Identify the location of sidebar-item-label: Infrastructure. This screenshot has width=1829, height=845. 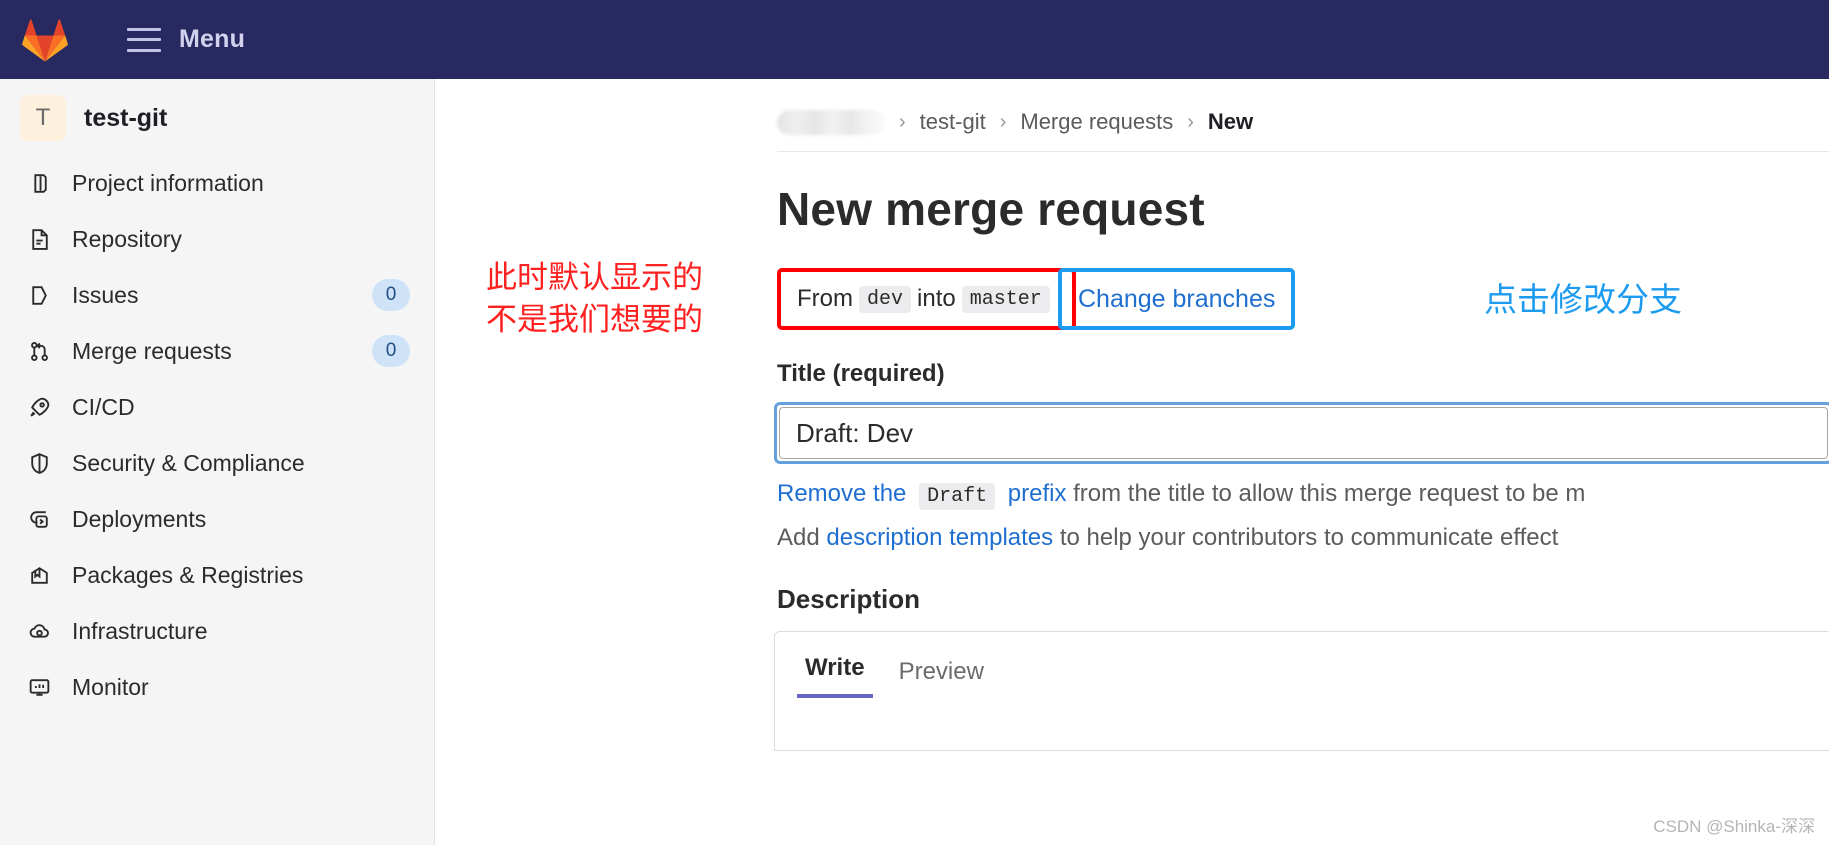
(140, 630).